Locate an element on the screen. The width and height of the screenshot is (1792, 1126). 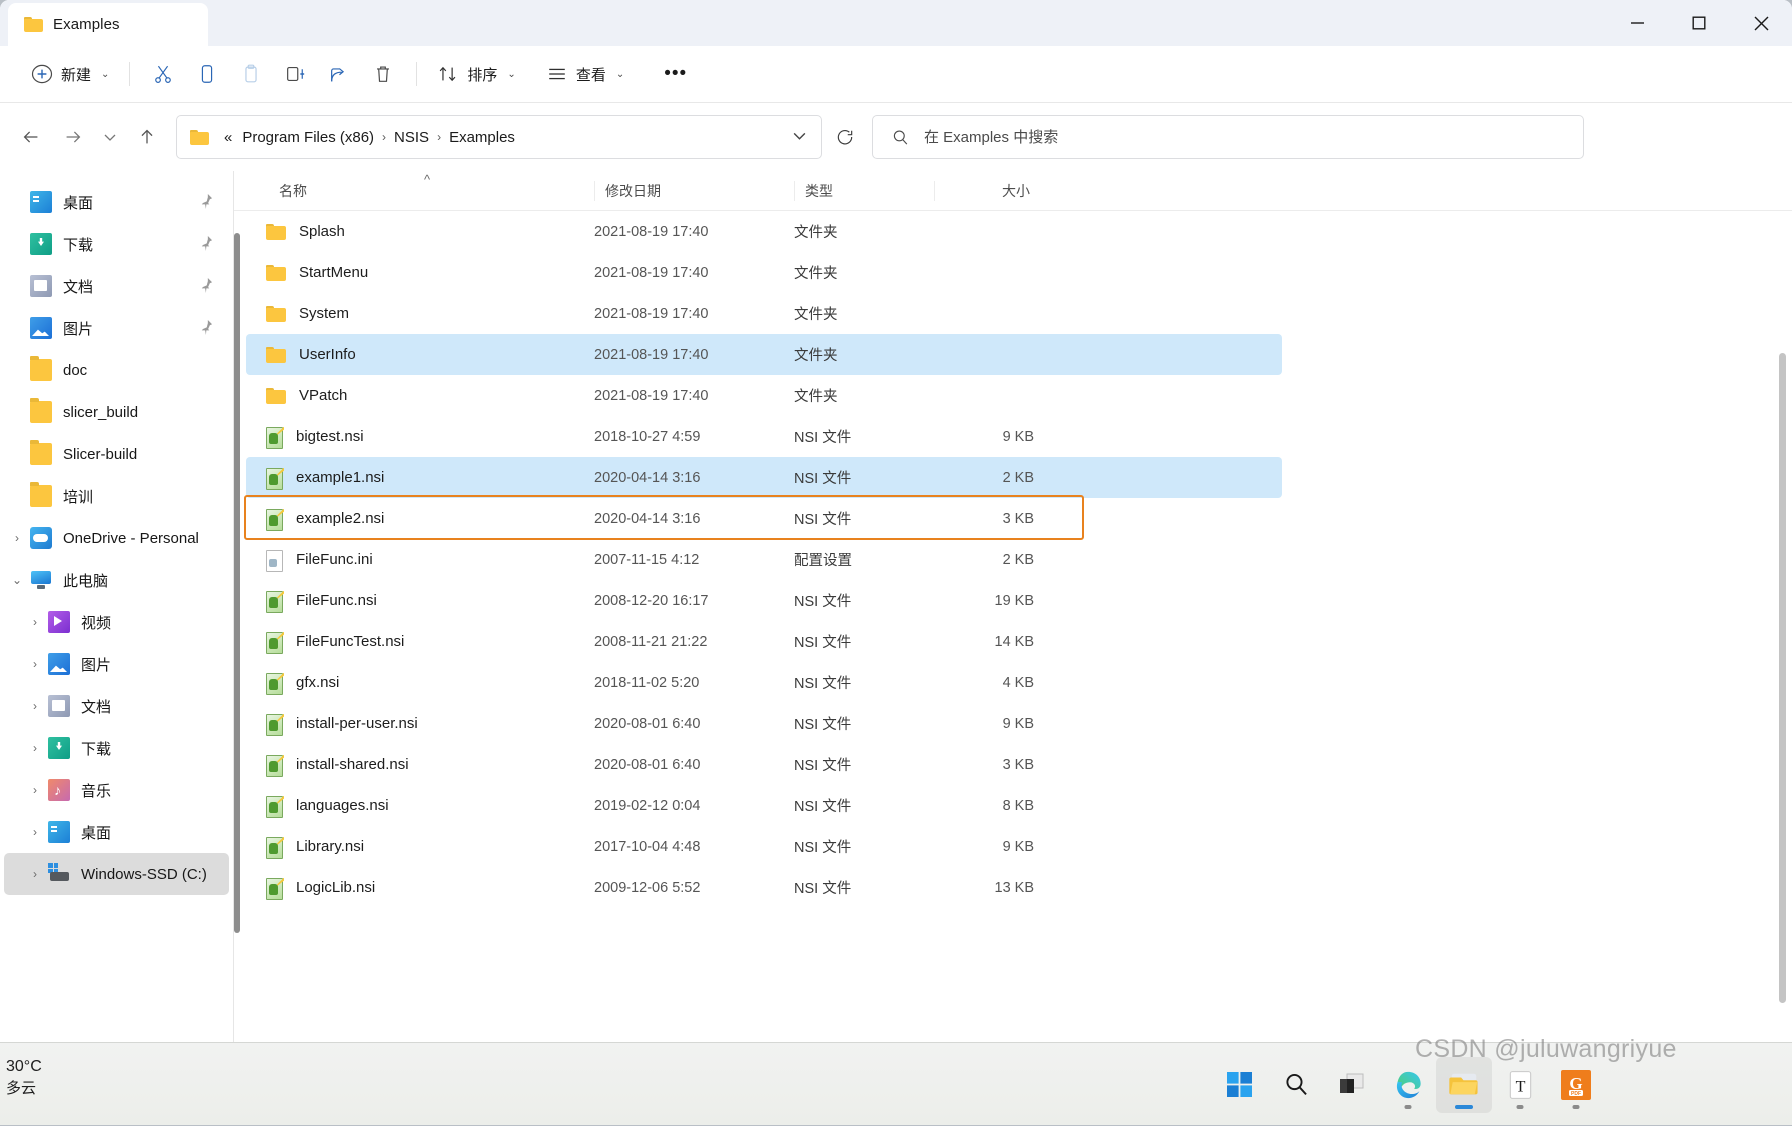
breadcrumb-item-1: Program Files (x86) is located at coordinates (308, 137).